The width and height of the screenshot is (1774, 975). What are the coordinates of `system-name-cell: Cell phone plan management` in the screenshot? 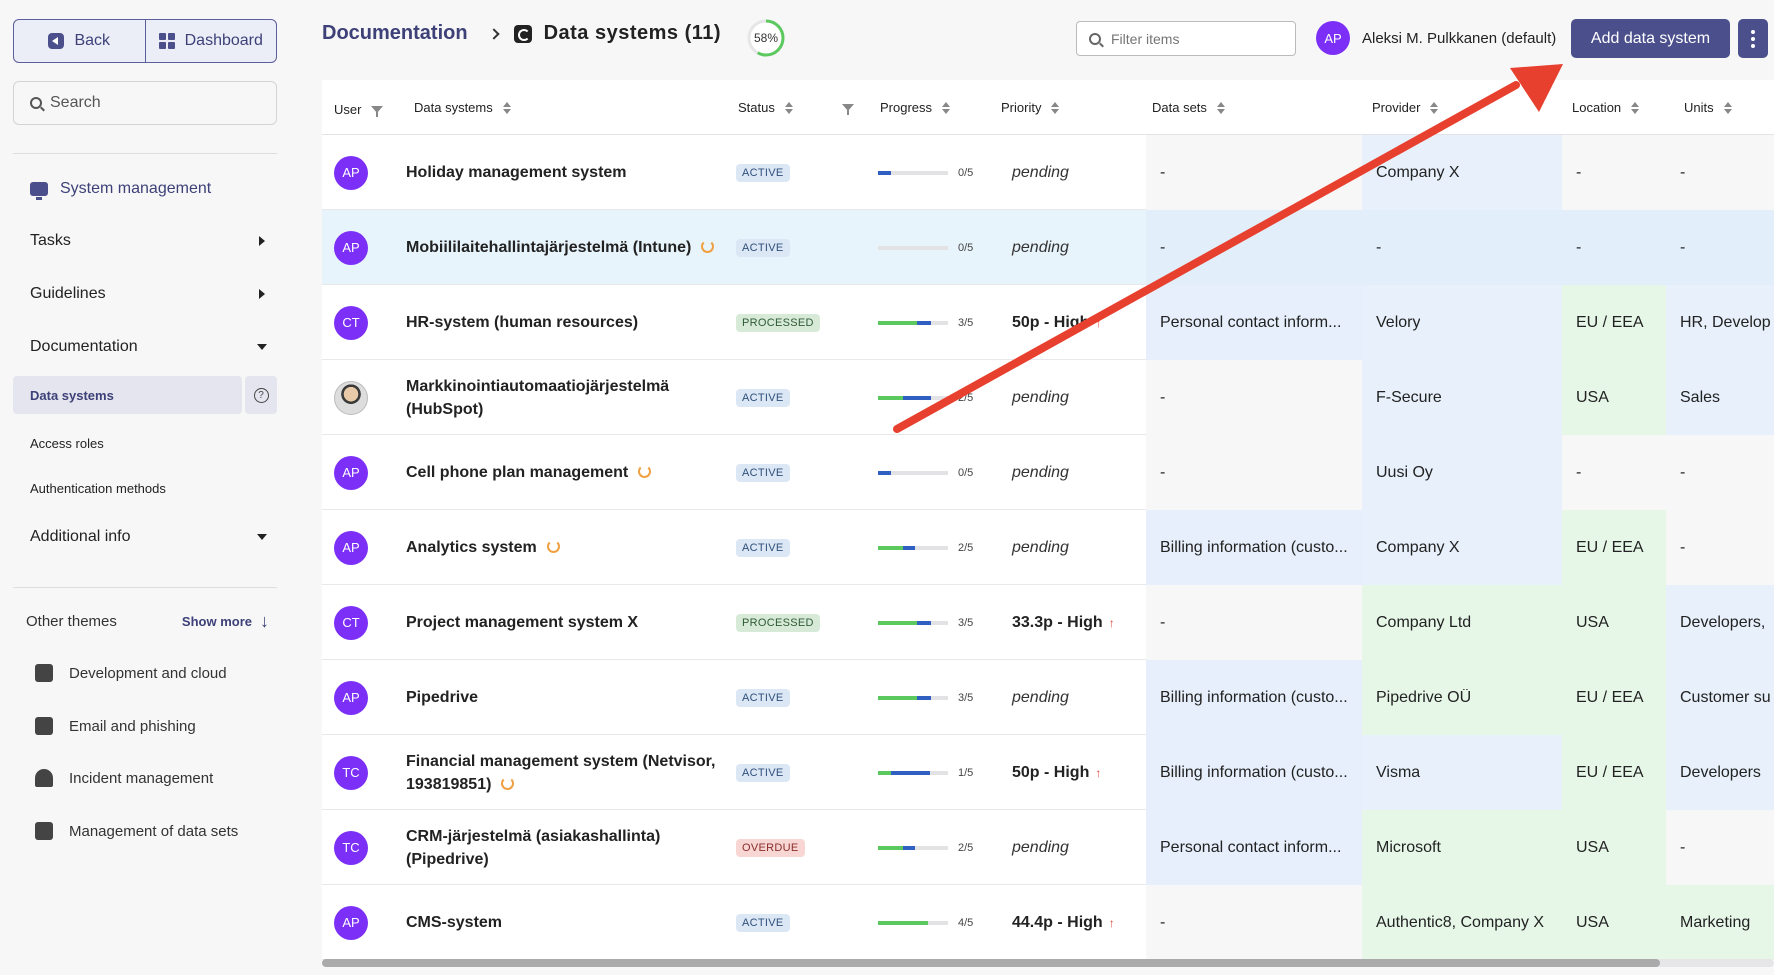 It's located at (566, 472).